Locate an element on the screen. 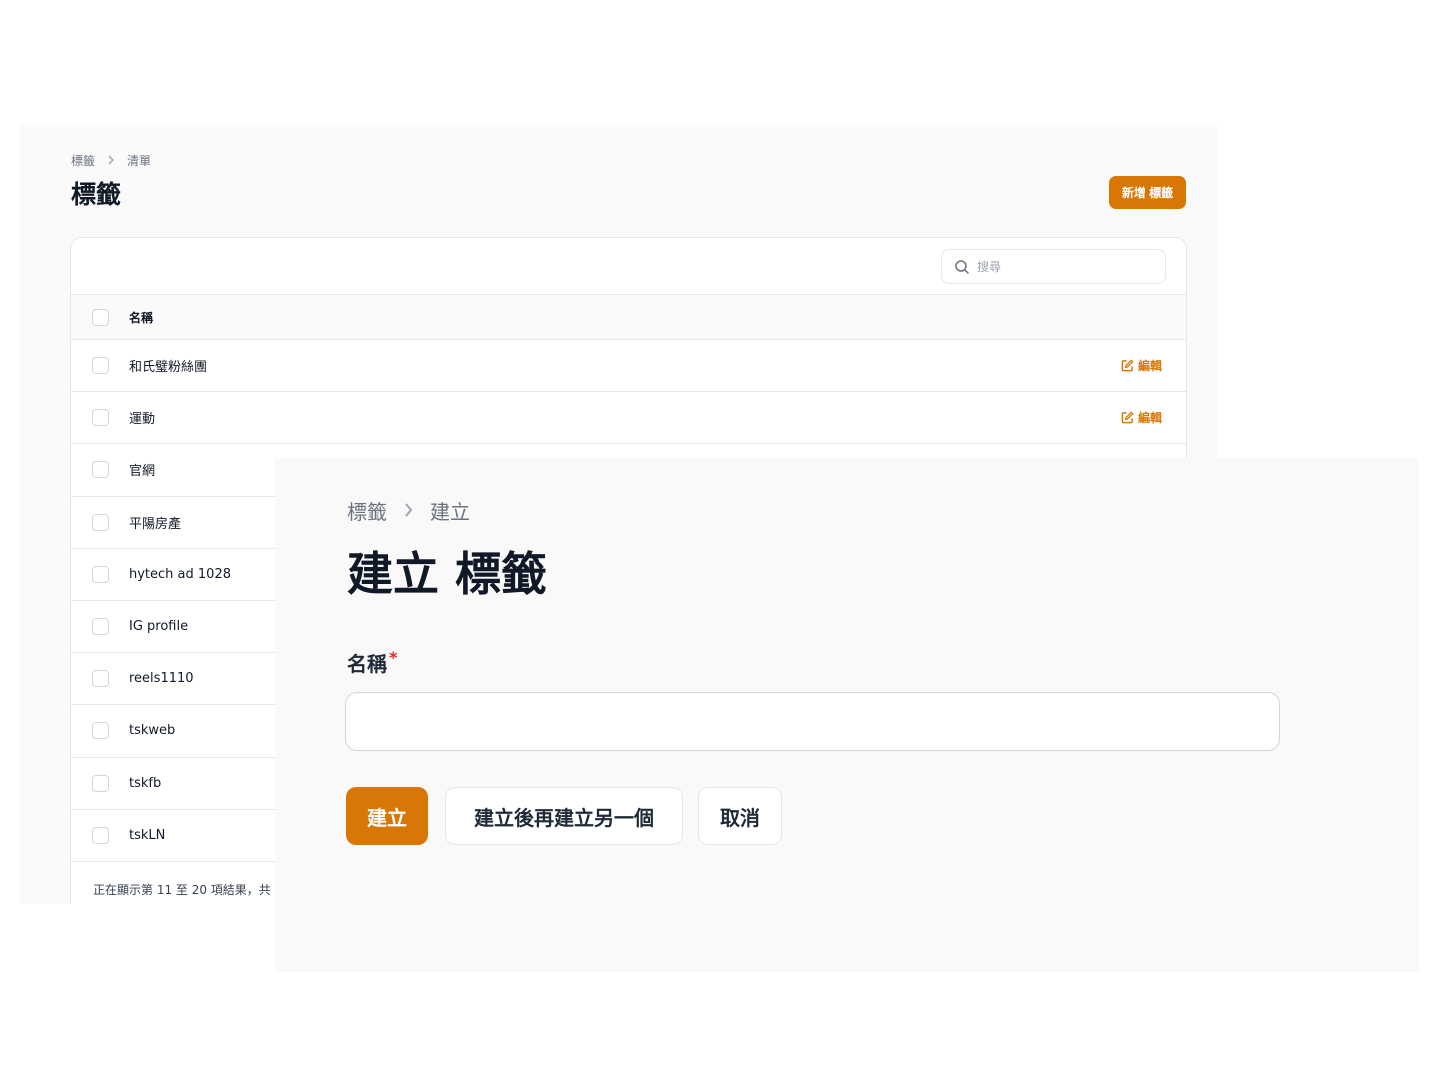 The height and width of the screenshot is (1080, 1440). list-breadcrumb: 標籤 清單 is located at coordinates (111, 160).